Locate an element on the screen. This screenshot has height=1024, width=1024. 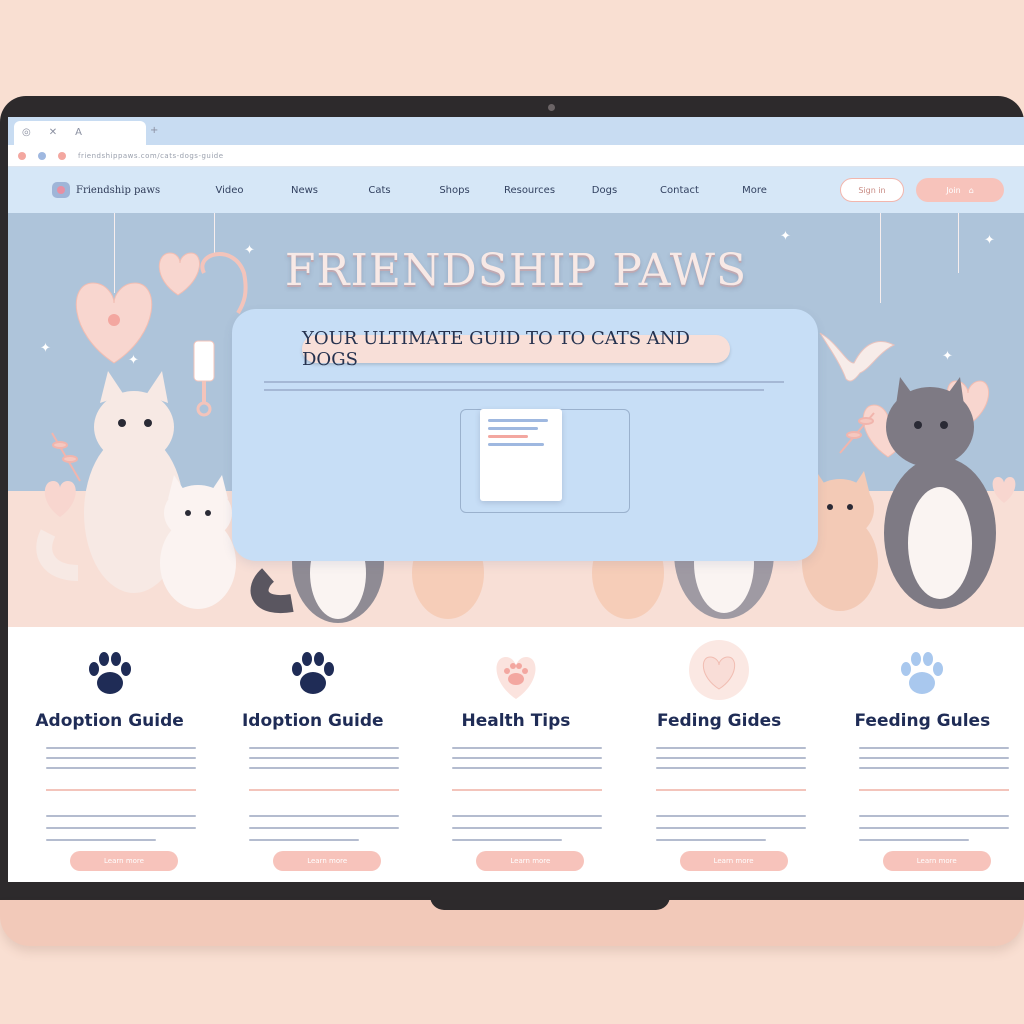
join-button: Join ⌂ is located at coordinates (960, 190).